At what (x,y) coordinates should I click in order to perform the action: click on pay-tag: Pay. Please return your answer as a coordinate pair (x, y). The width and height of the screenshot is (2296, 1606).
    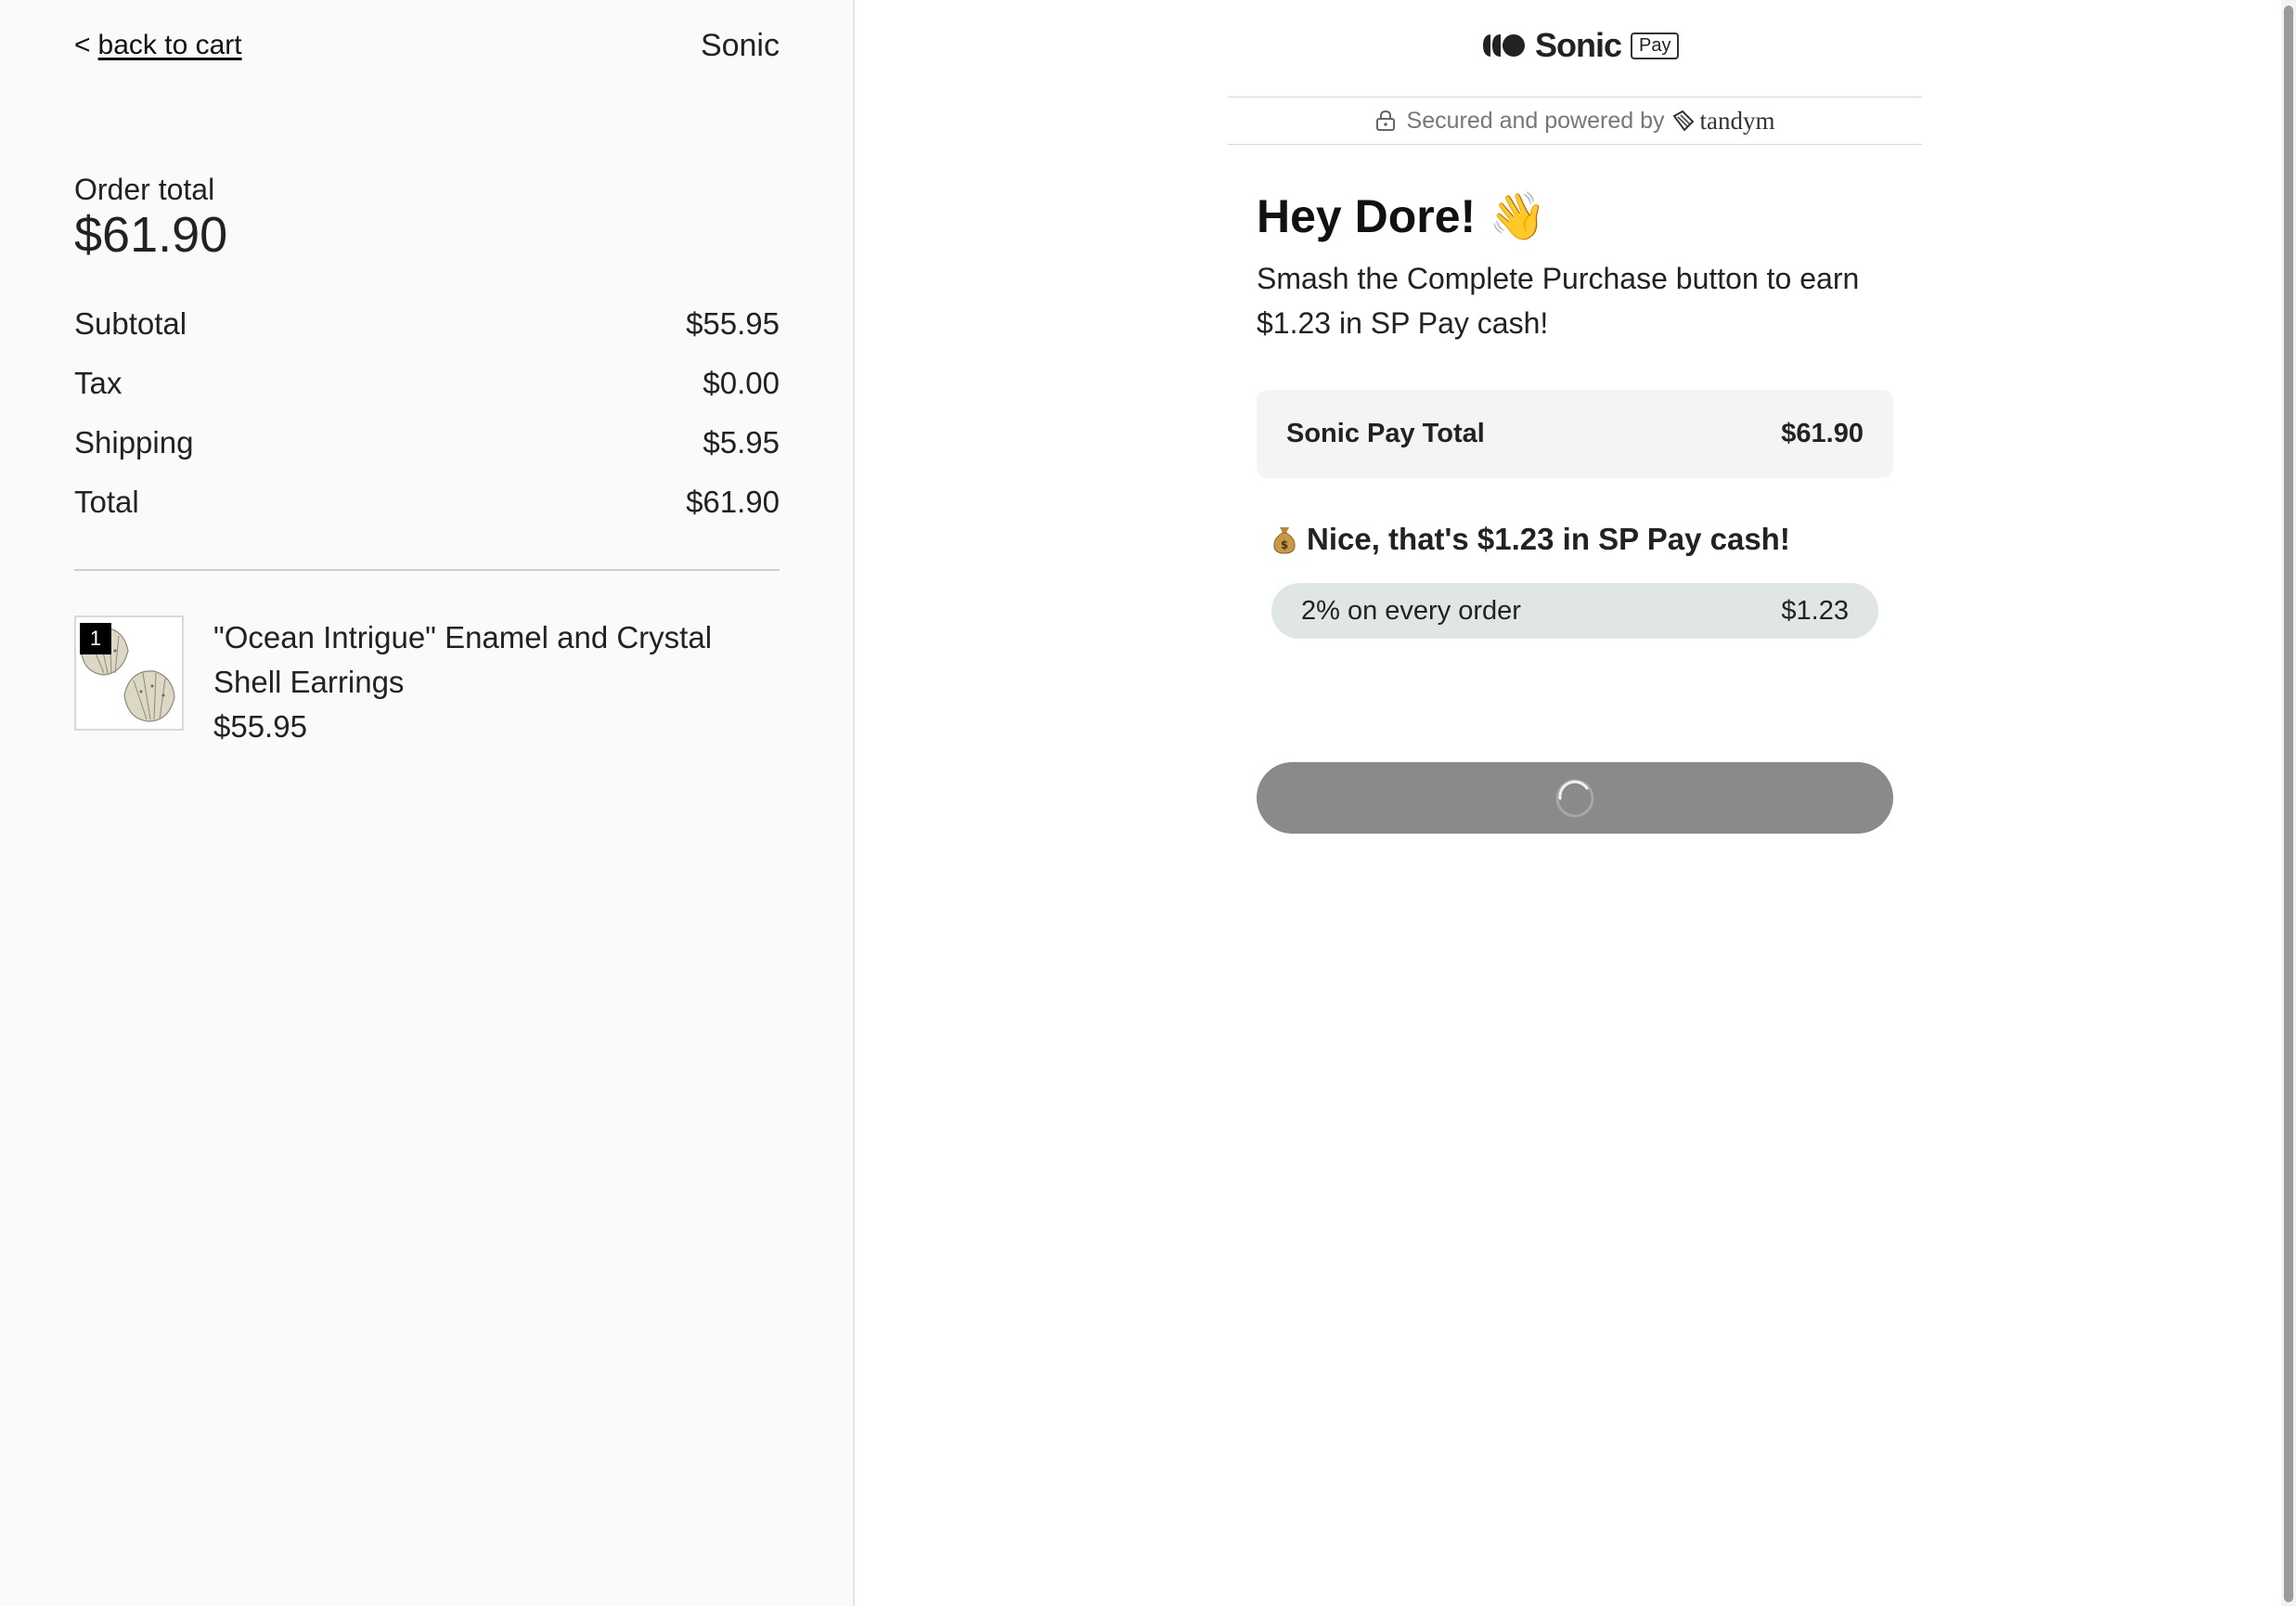
    Looking at the image, I should click on (1655, 46).